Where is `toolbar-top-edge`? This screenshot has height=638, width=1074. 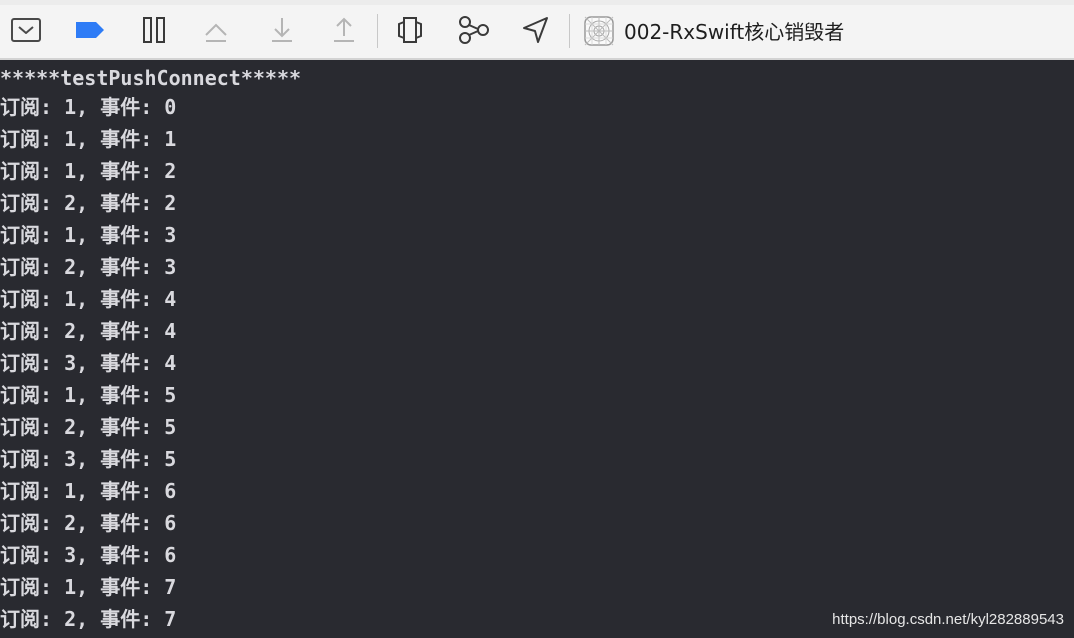
toolbar-top-edge is located at coordinates (537, 2).